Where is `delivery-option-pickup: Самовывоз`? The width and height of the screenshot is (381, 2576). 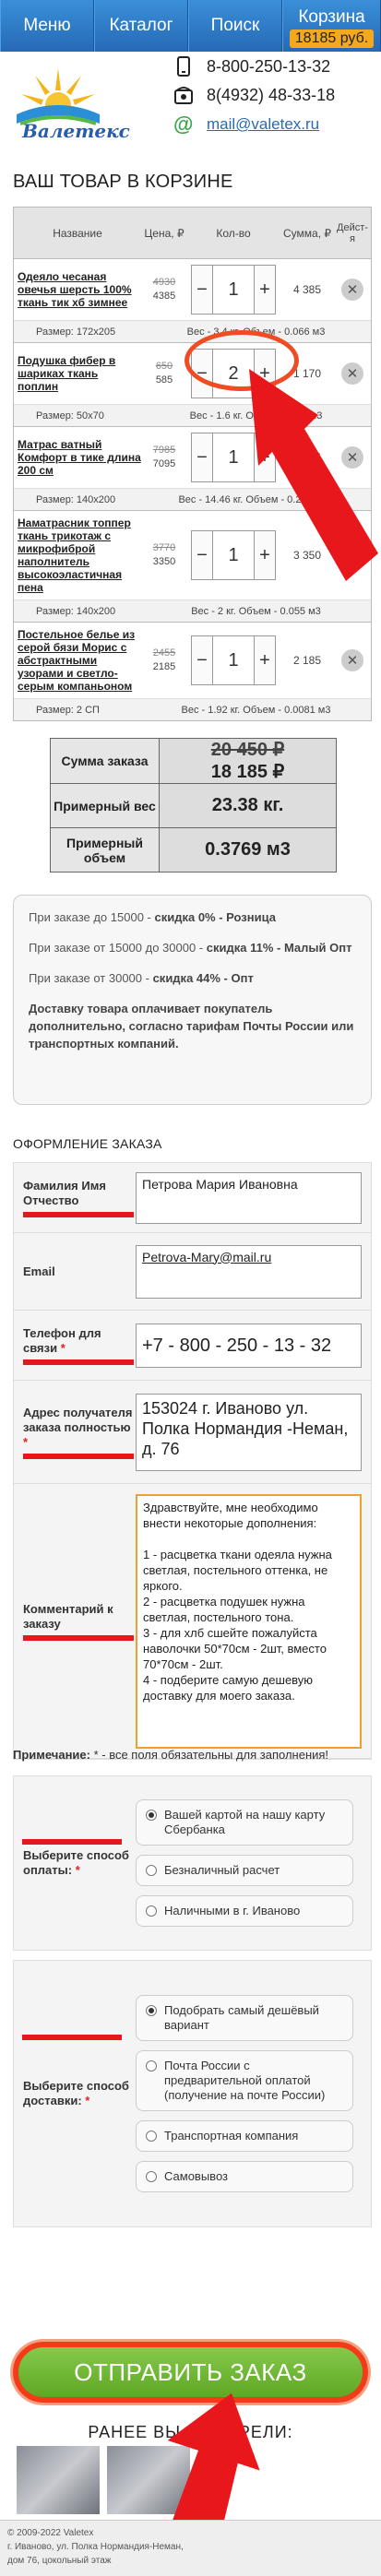 delivery-option-pickup: Самовывоз is located at coordinates (244, 2176).